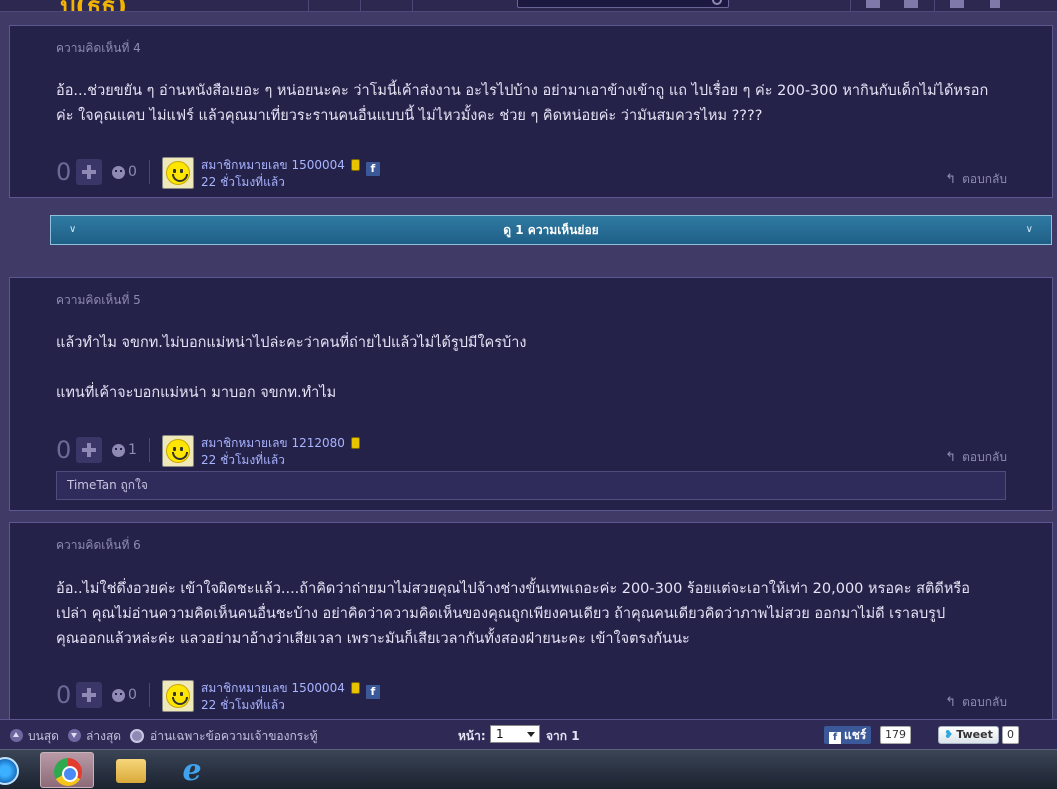 This screenshot has width=1057, height=789. I want to click on chrome-icon, so click(68, 772).